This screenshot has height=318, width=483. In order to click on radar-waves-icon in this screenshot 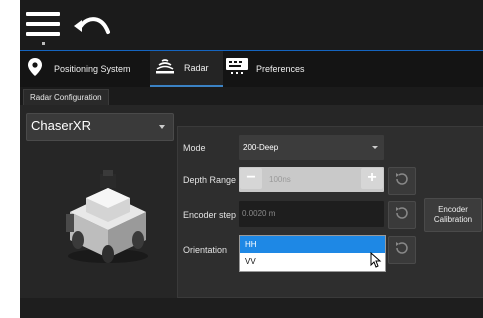, I will do `click(165, 68)`.